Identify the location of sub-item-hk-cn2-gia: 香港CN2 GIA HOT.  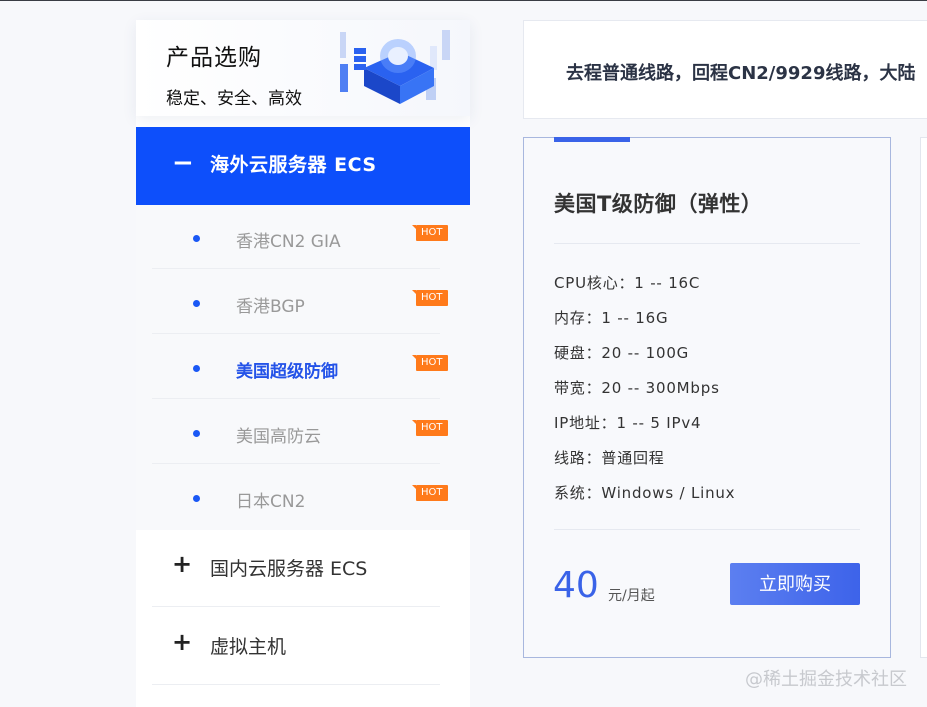
(300, 237).